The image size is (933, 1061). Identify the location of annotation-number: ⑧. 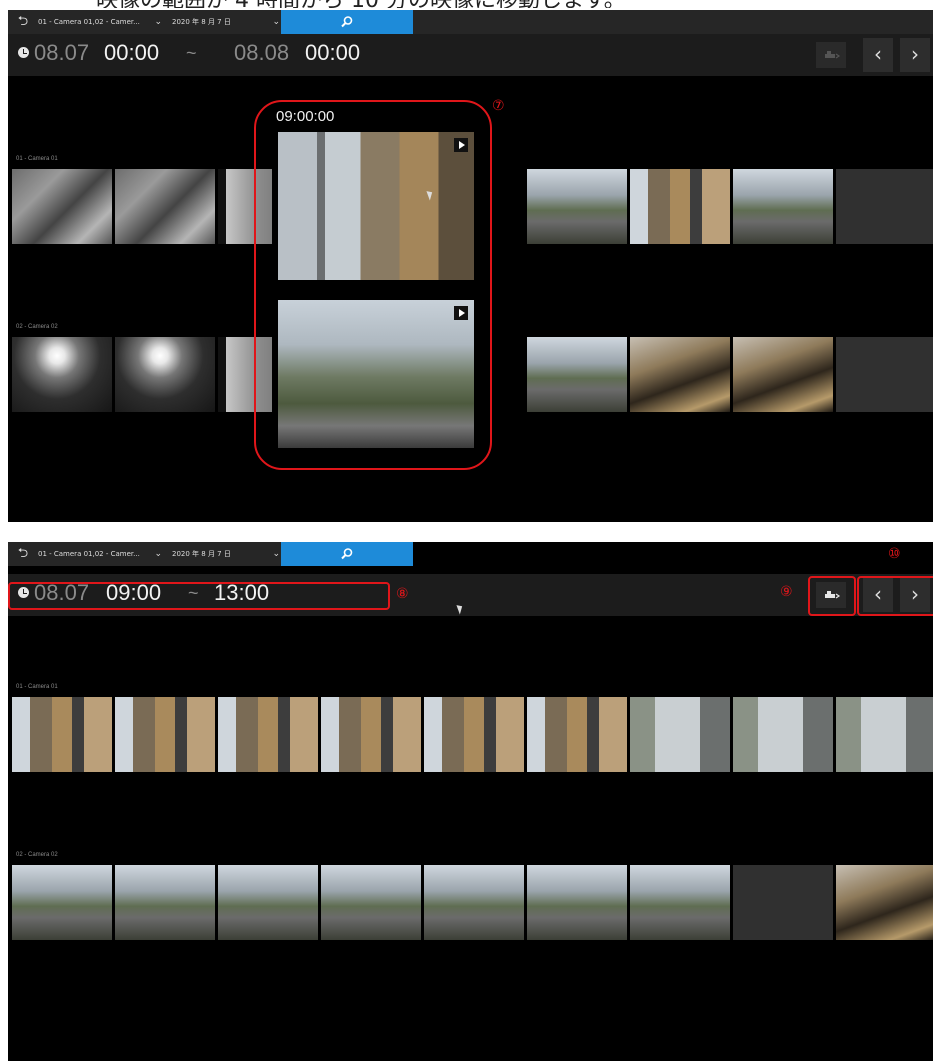
(402, 594).